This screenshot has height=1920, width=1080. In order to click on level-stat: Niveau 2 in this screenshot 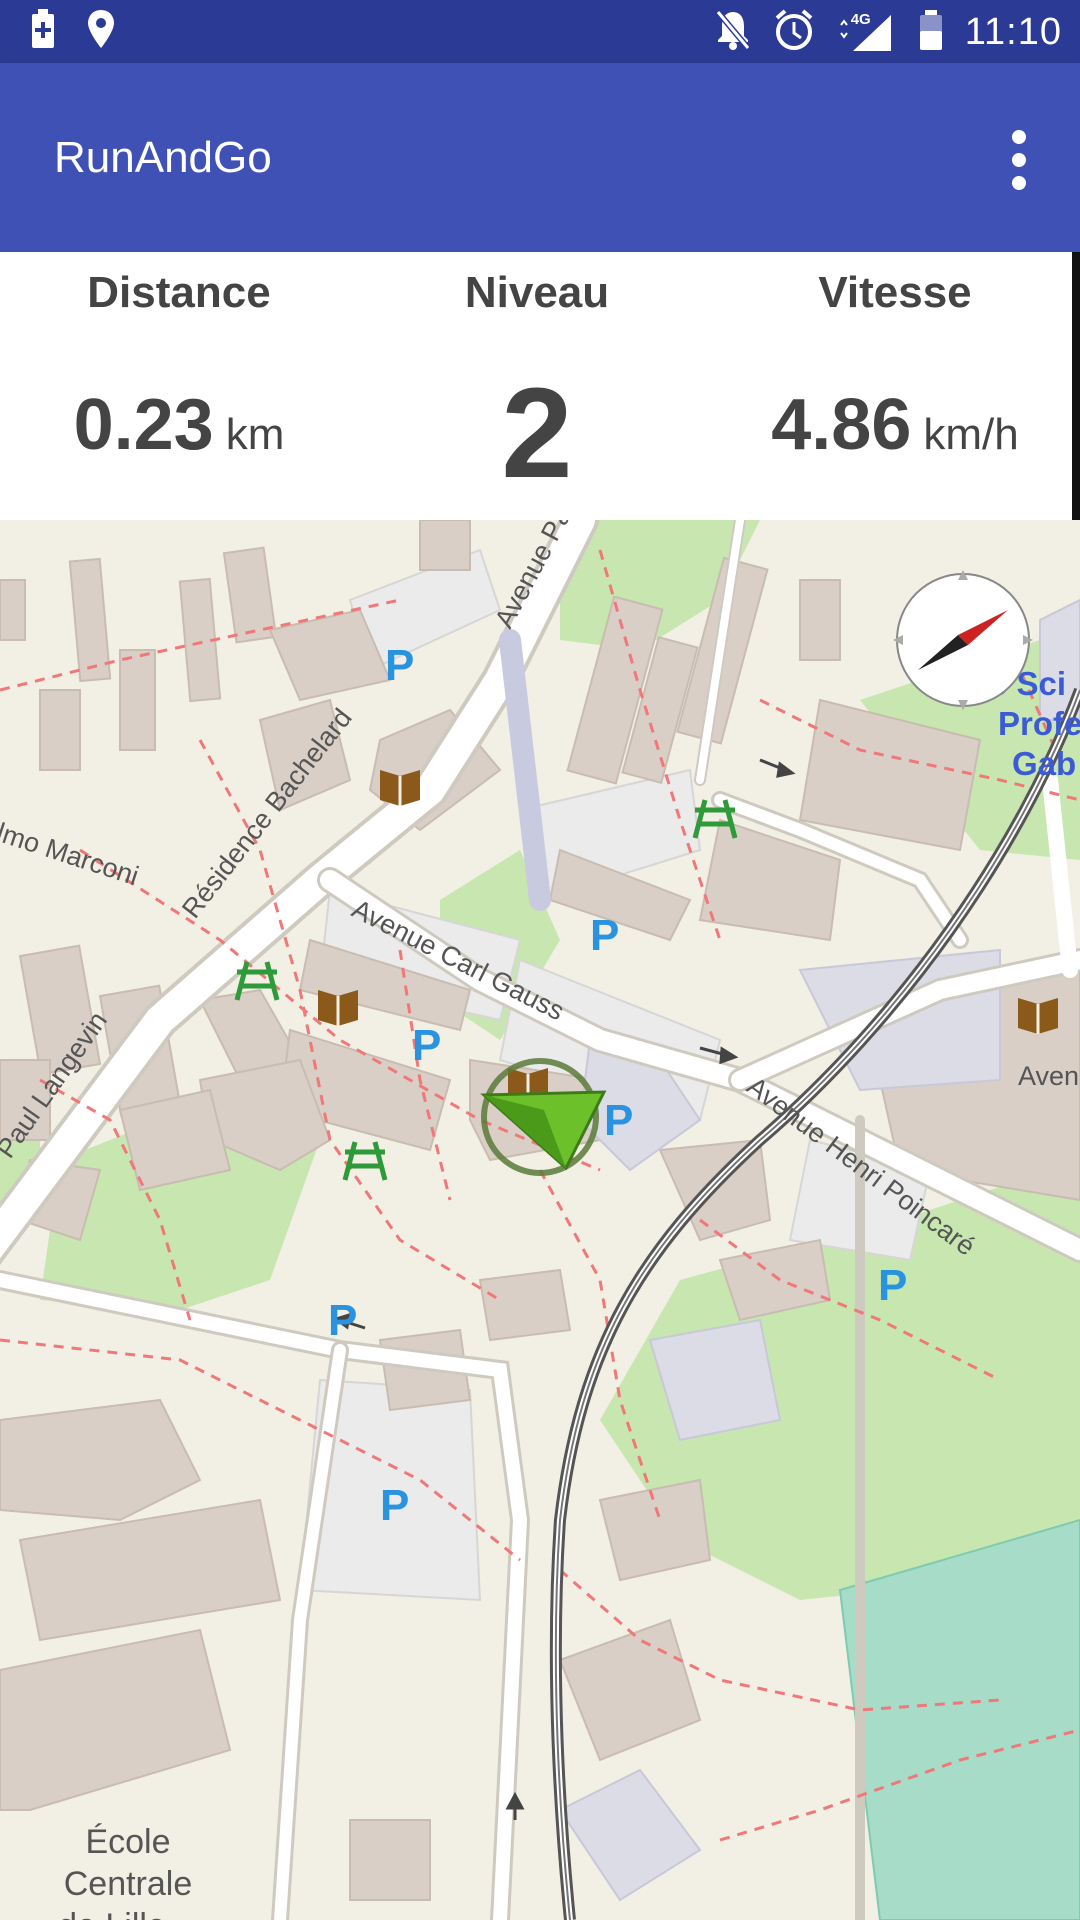, I will do `click(537, 386)`.